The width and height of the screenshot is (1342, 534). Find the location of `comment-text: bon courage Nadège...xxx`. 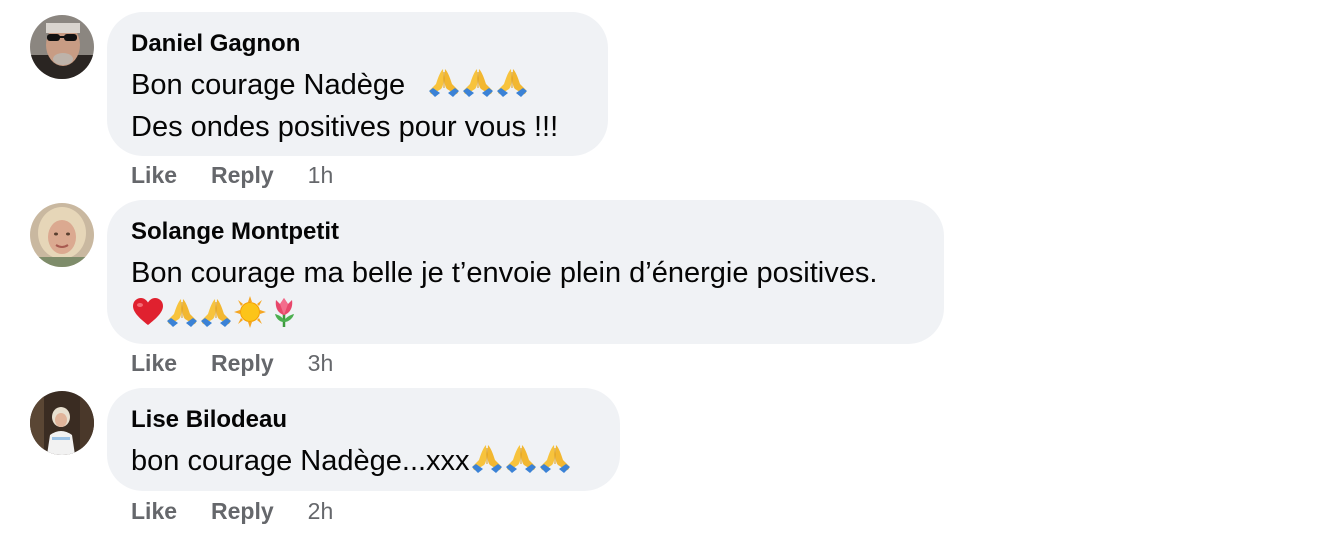

comment-text: bon courage Nadège...xxx is located at coordinates (300, 461).